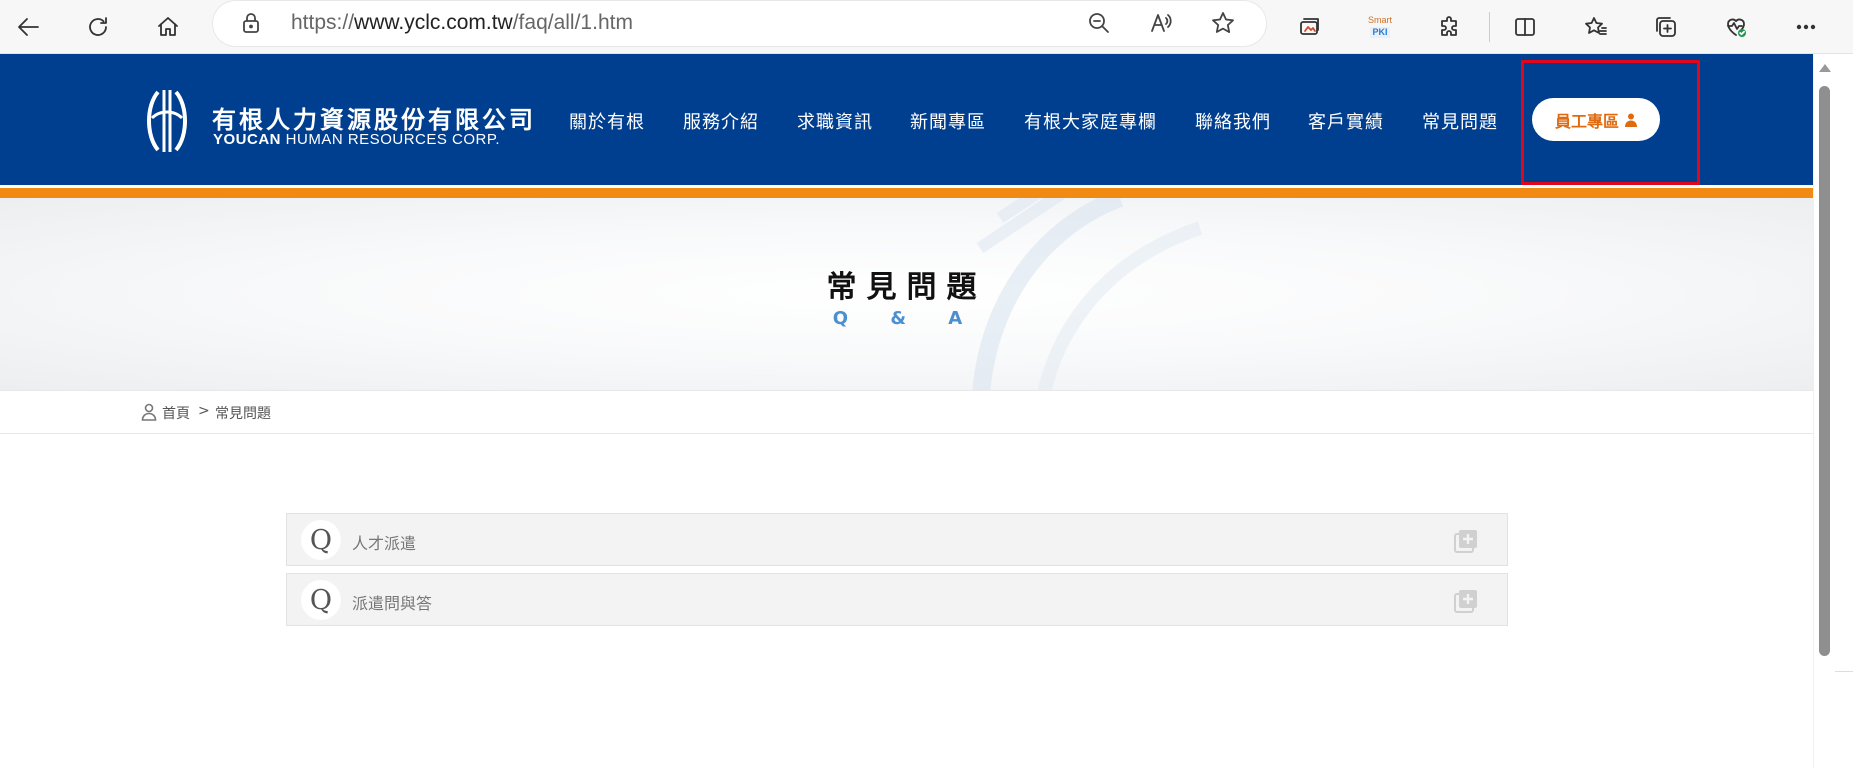 This screenshot has height=768, width=1853. Describe the element at coordinates (176, 413) in the screenshot. I see `breadcrumb-home: 首頁` at that location.